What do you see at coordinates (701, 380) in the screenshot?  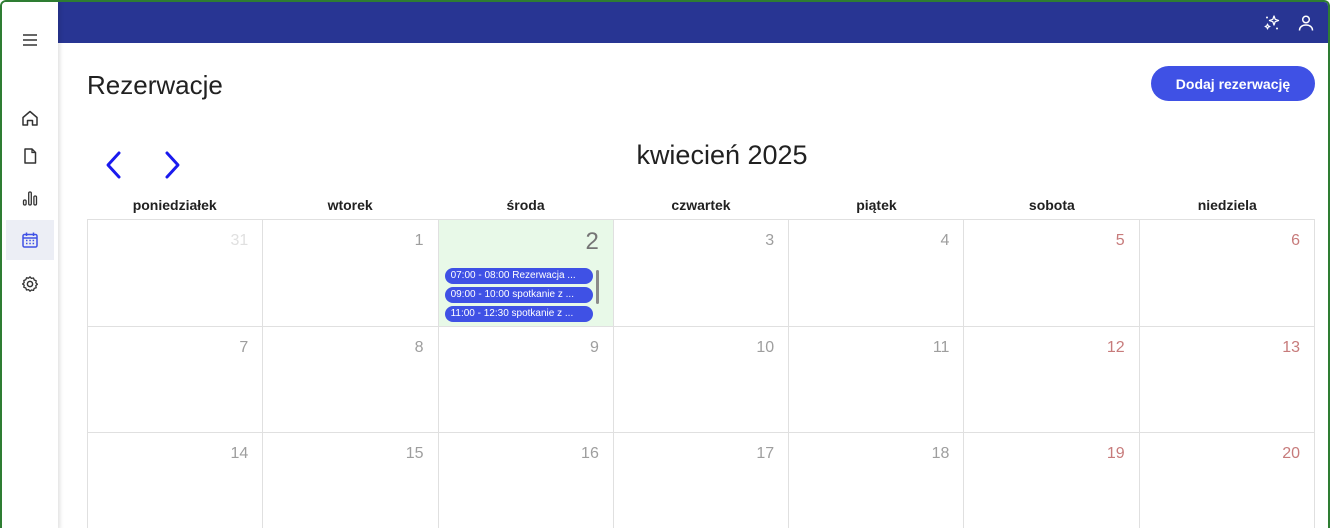 I see `calendar-day-cell: 10` at bounding box center [701, 380].